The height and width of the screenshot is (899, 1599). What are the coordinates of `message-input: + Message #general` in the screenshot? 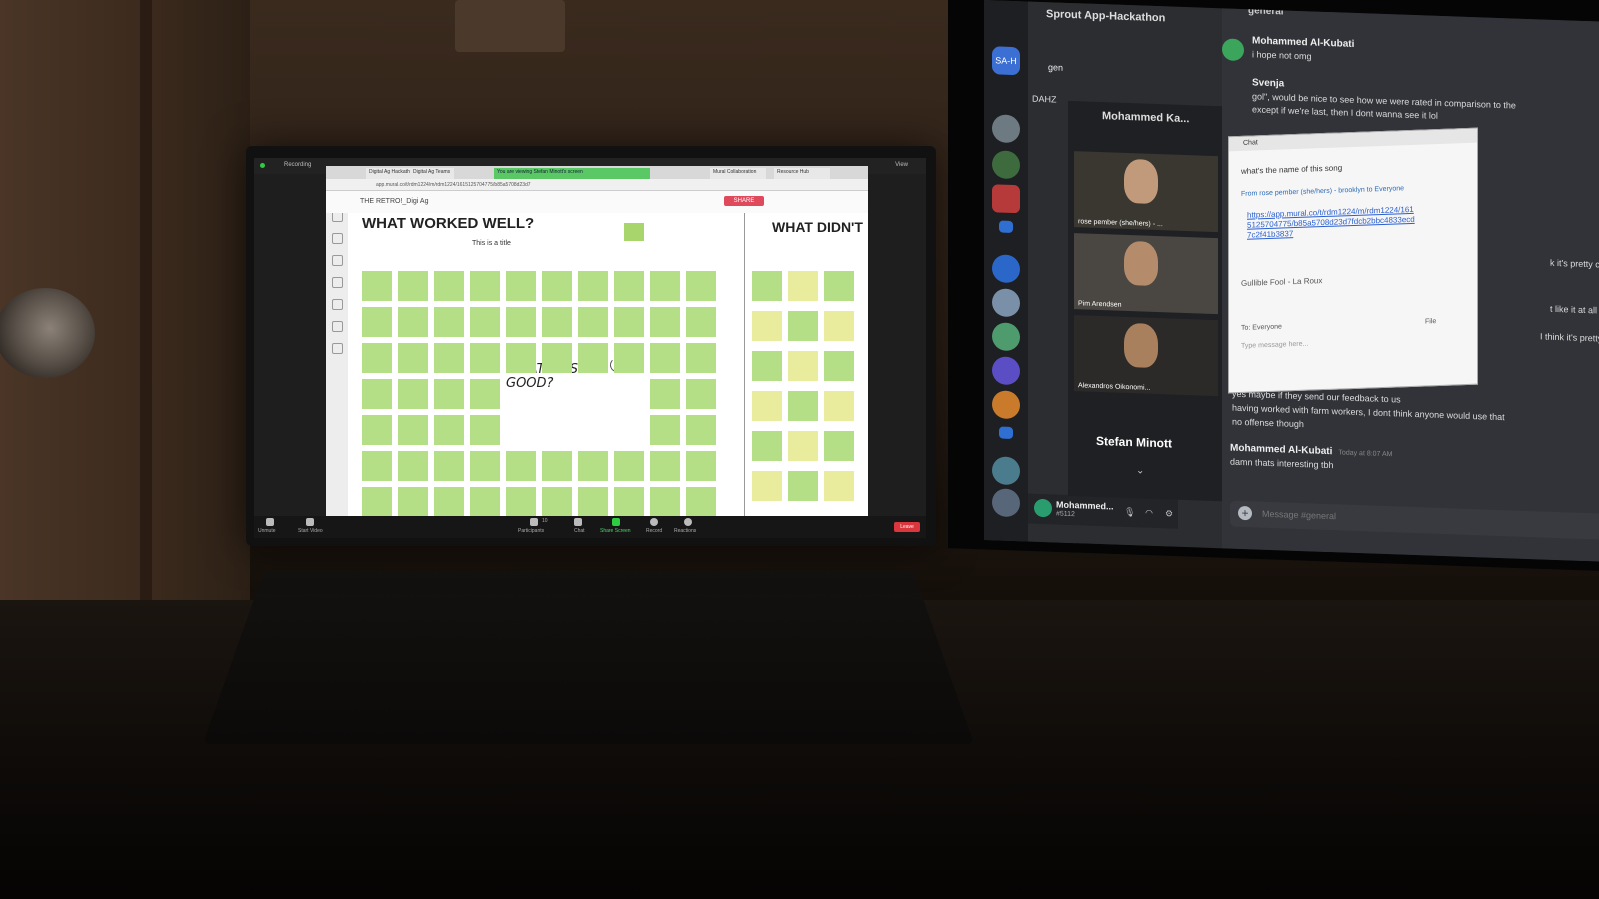 It's located at (1414, 520).